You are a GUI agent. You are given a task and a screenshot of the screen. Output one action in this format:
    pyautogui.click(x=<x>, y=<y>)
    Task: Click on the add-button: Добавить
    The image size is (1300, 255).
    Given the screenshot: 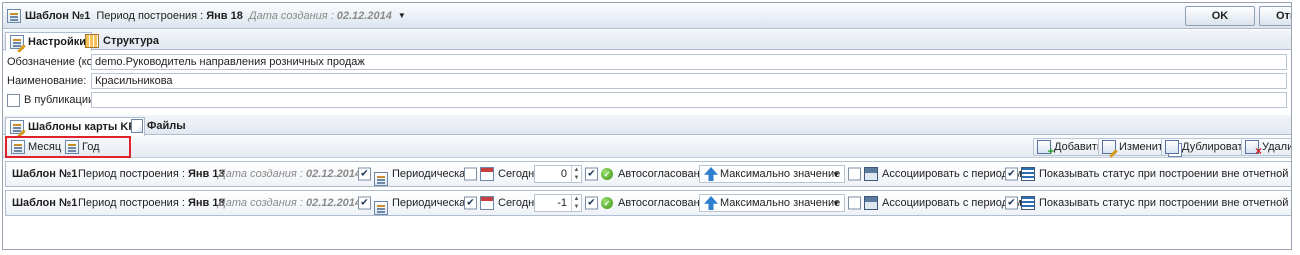 What is the action you would take?
    pyautogui.click(x=1070, y=148)
    